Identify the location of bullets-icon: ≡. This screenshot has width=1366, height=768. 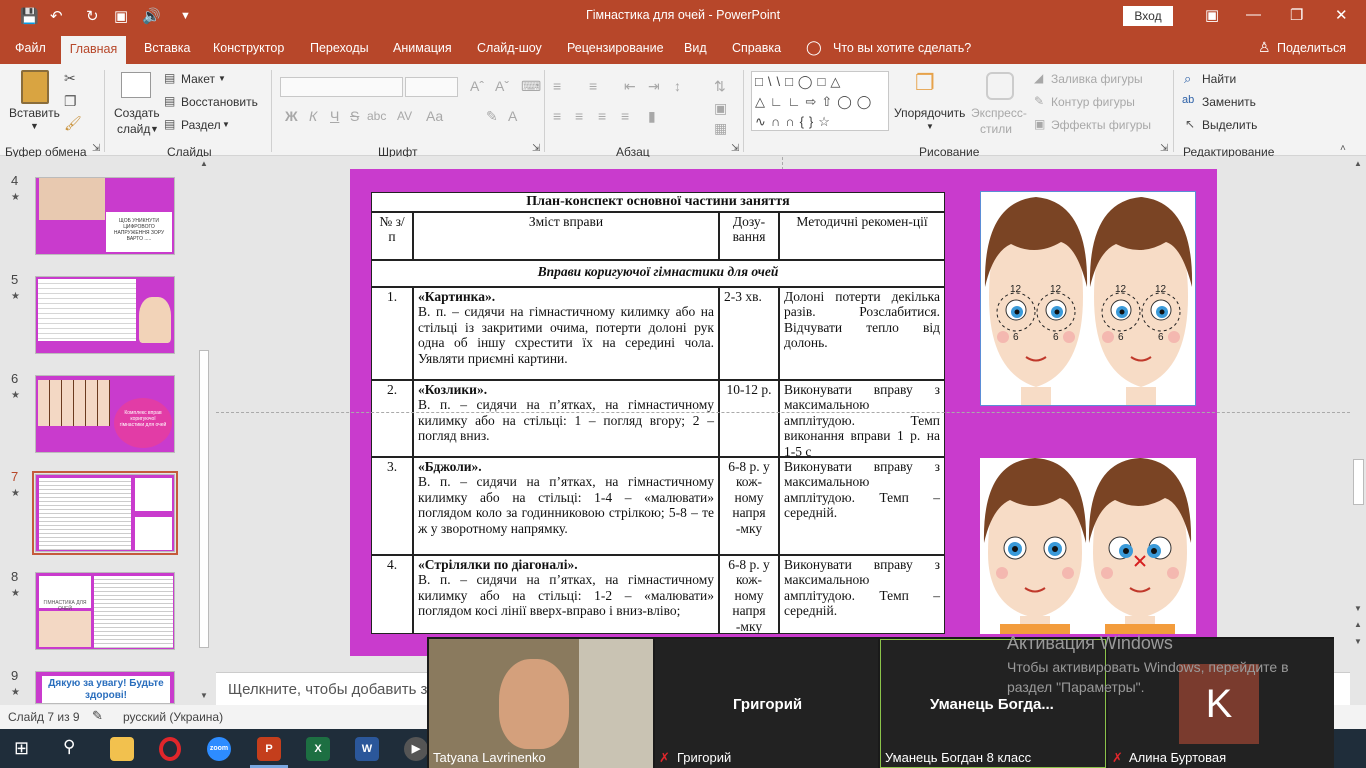
(557, 86).